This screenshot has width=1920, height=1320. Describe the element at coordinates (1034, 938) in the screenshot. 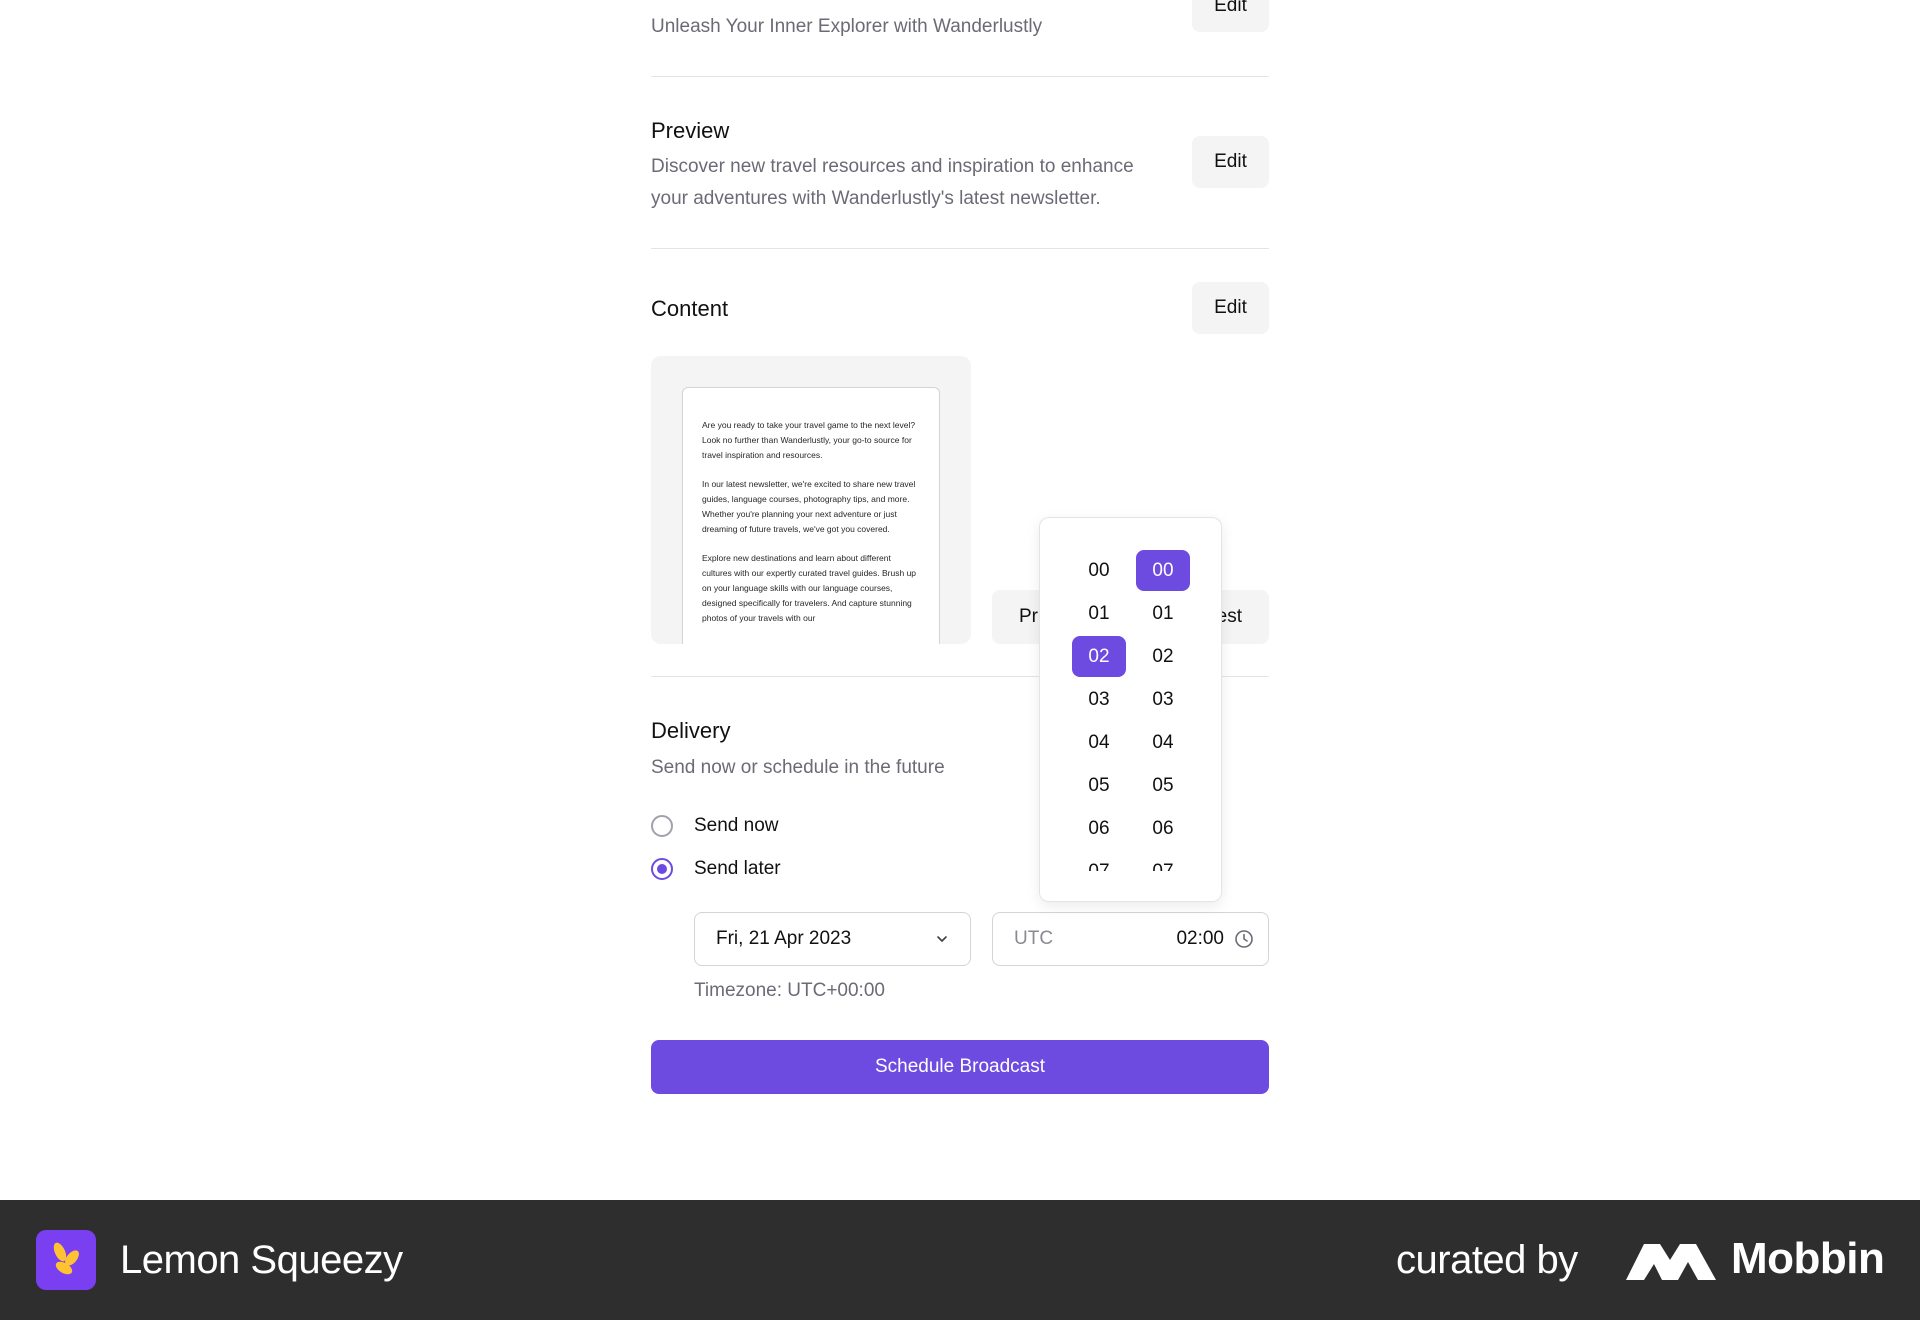

I see `timezone-label: UTC` at that location.